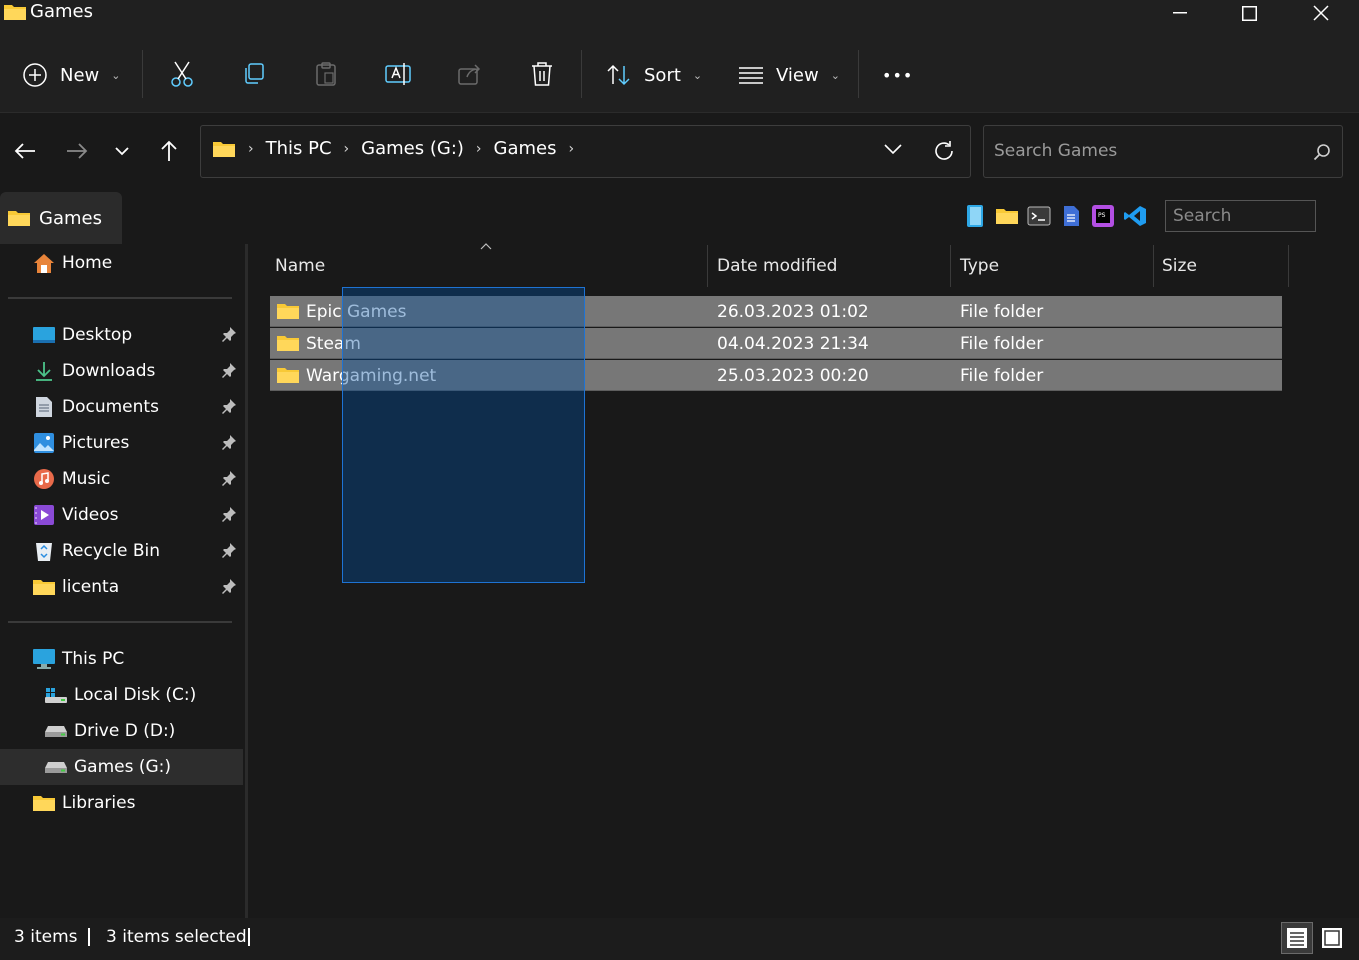  I want to click on close-button, so click(1321, 13).